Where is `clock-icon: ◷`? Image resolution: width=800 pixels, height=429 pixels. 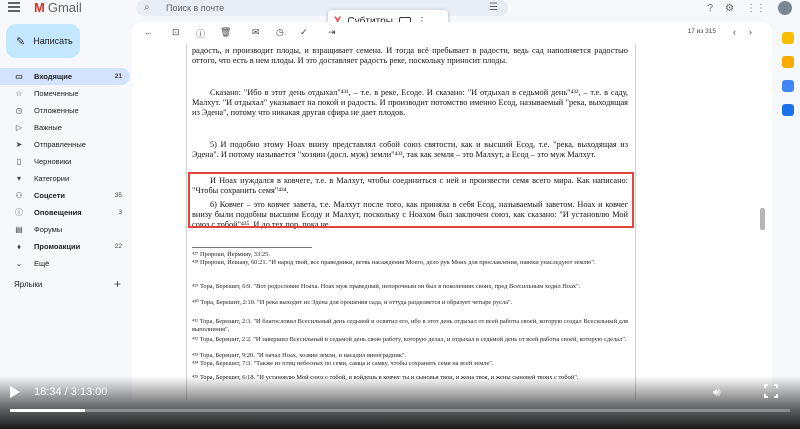 clock-icon: ◷ is located at coordinates (19, 110).